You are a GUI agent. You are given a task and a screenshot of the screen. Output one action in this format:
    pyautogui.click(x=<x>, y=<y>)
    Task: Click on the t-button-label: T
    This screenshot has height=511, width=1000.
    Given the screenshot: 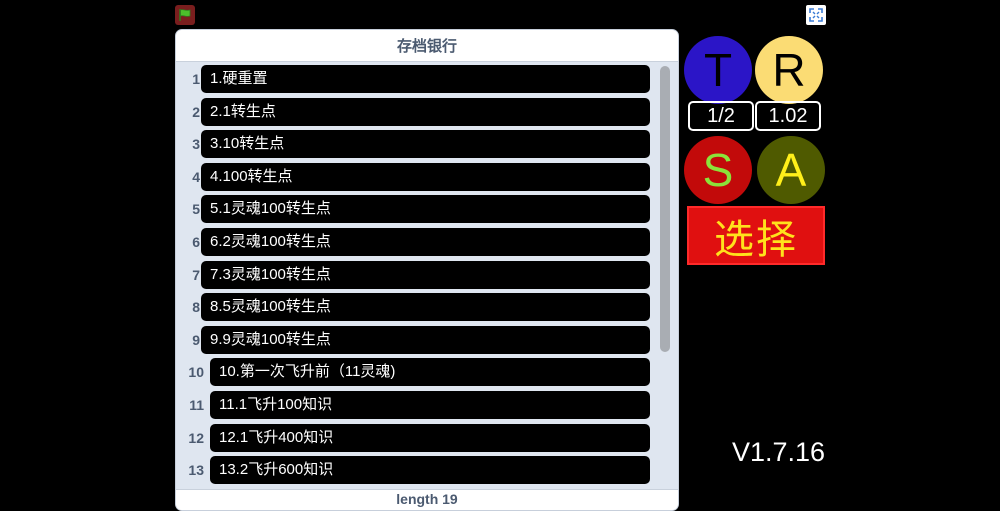 What is the action you would take?
    pyautogui.click(x=718, y=70)
    